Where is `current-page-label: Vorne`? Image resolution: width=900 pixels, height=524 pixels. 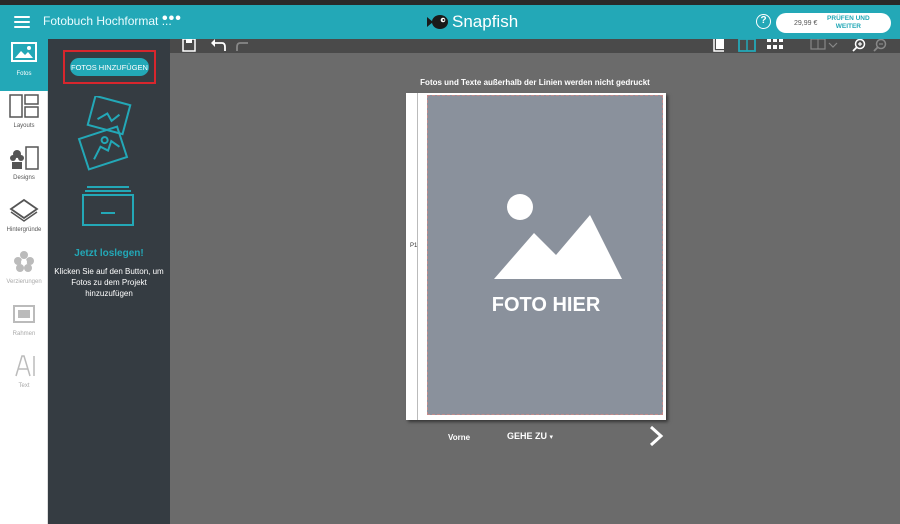
current-page-label: Vorne is located at coordinates (459, 437).